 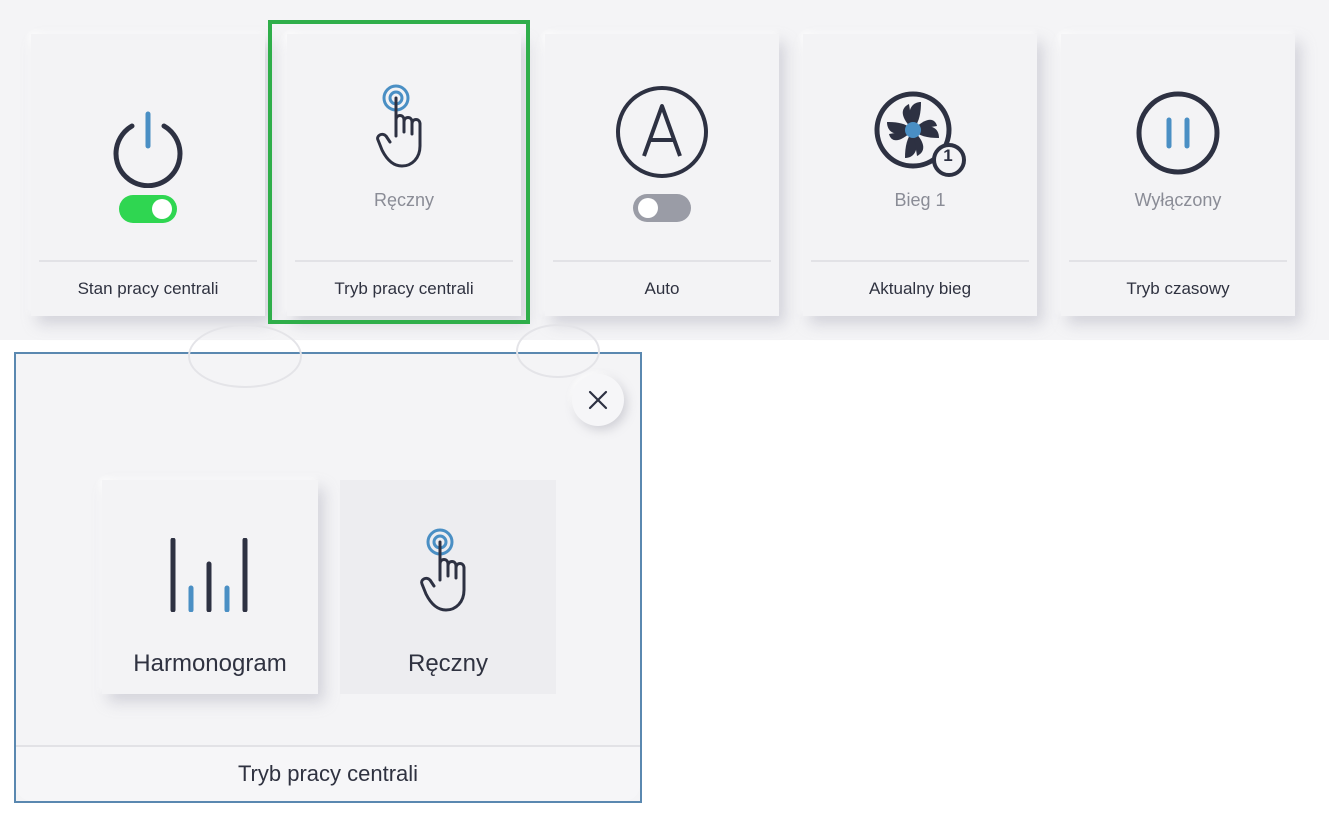 I want to click on gear-status-text: Bieg 1, so click(x=920, y=200).